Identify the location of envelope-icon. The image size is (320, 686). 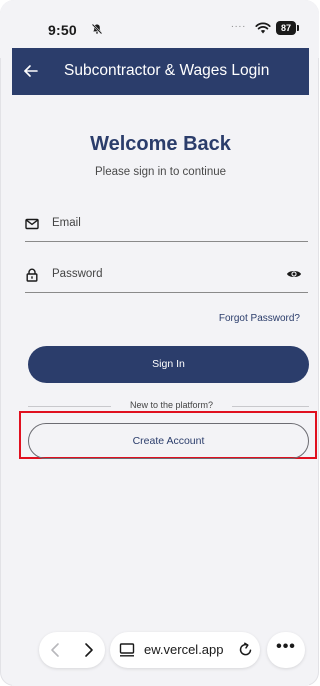
(32, 224).